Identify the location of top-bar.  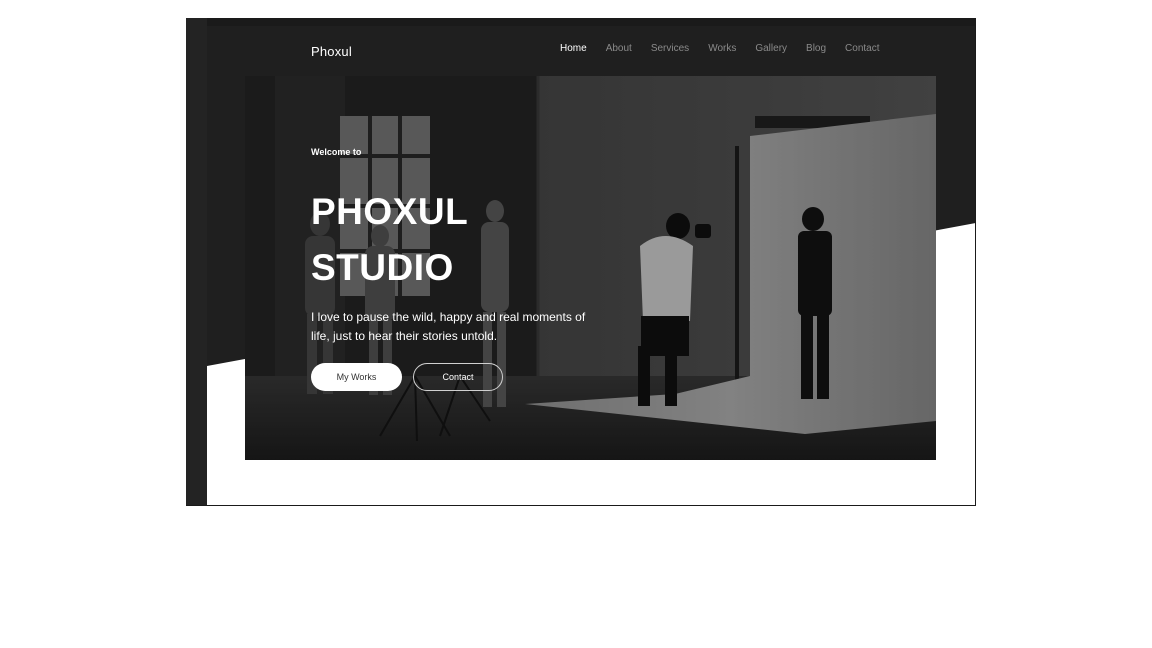
(591, 22).